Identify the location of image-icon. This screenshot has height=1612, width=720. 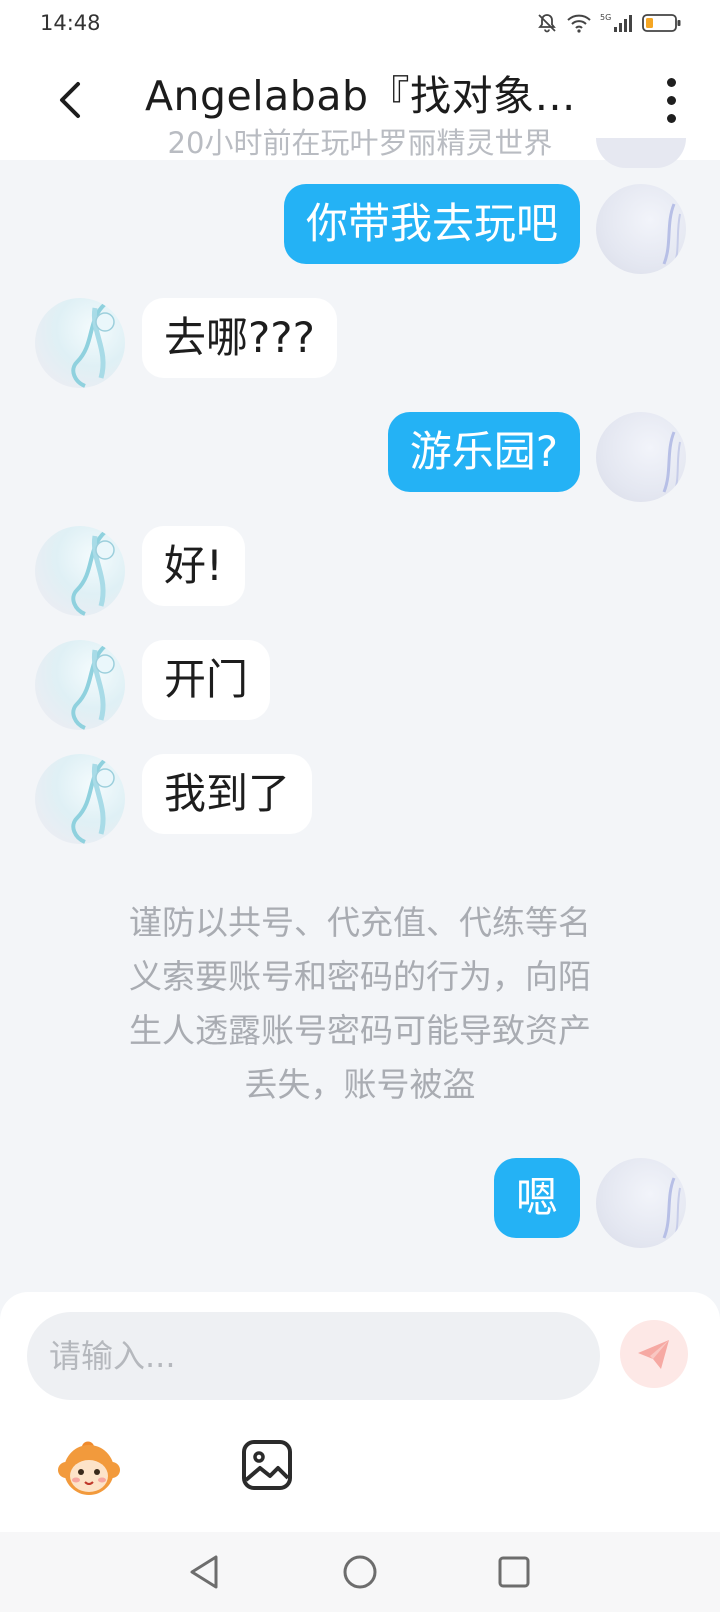
(267, 1465).